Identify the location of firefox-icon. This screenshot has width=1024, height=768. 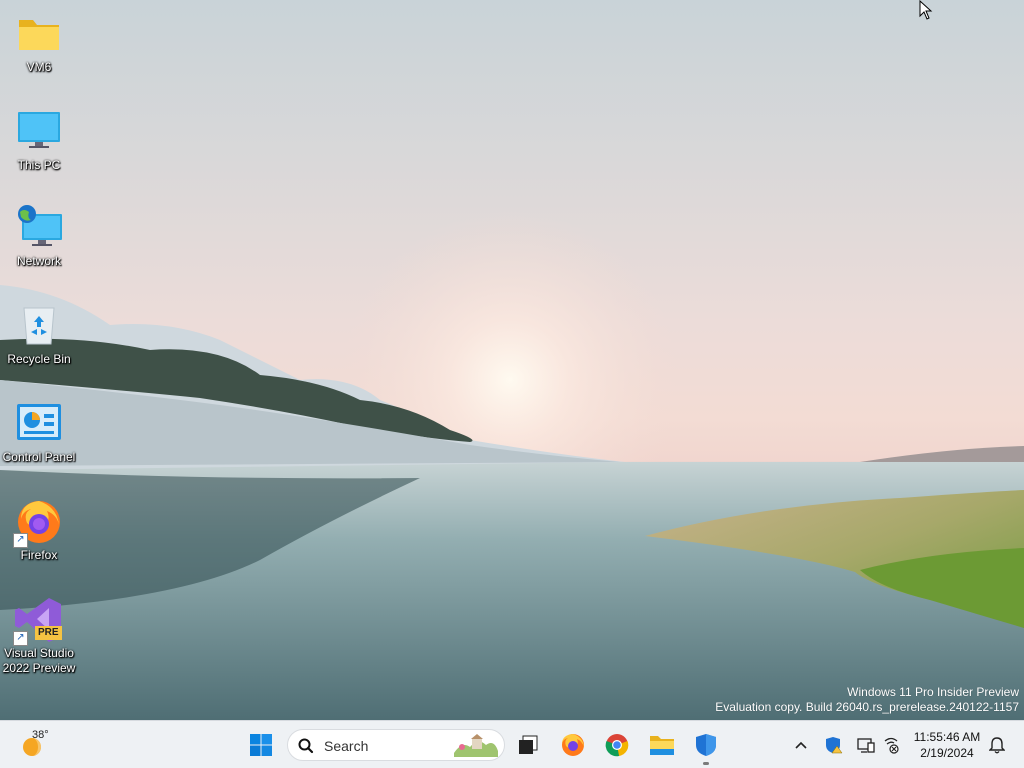
(573, 745).